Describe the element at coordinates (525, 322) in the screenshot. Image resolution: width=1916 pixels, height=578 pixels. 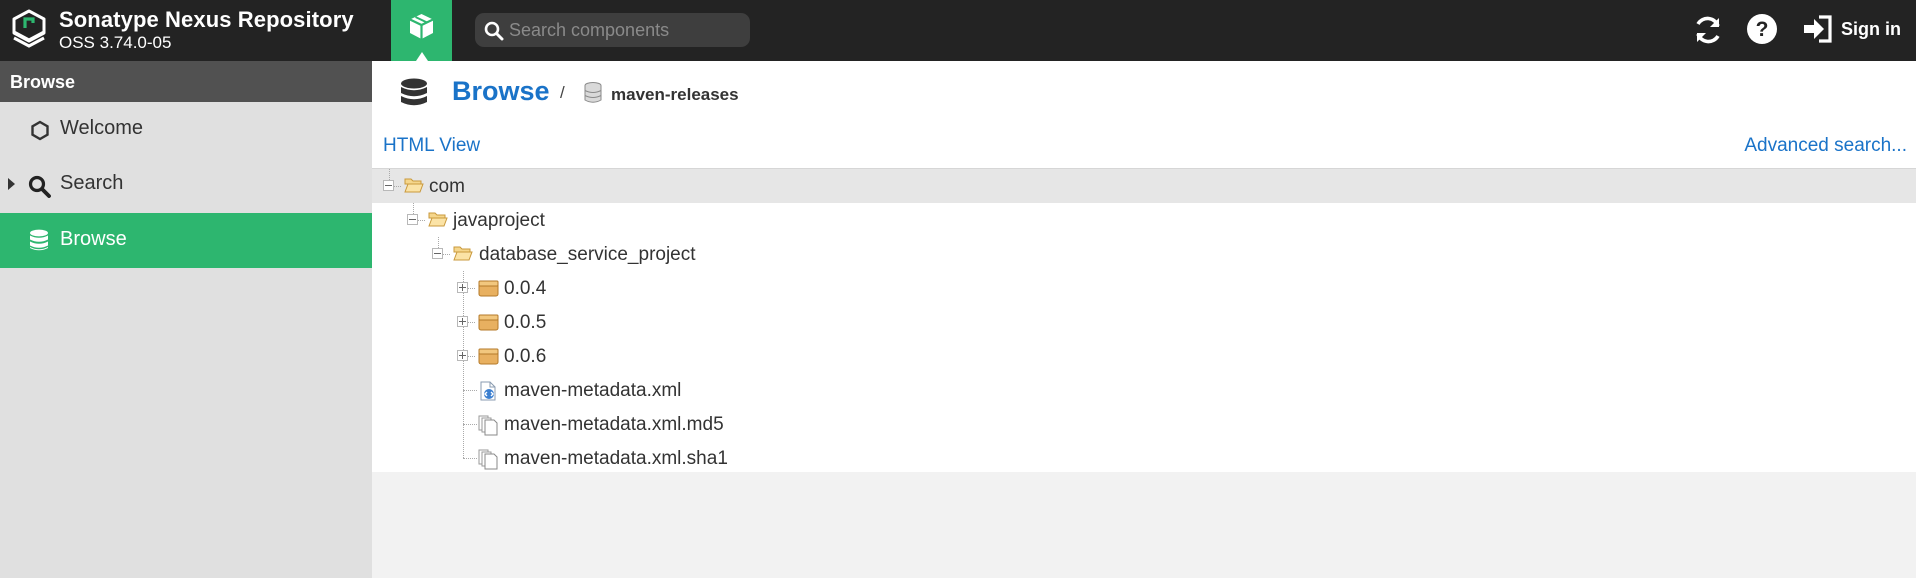
I see `tree-node-label: 0.0.5` at that location.